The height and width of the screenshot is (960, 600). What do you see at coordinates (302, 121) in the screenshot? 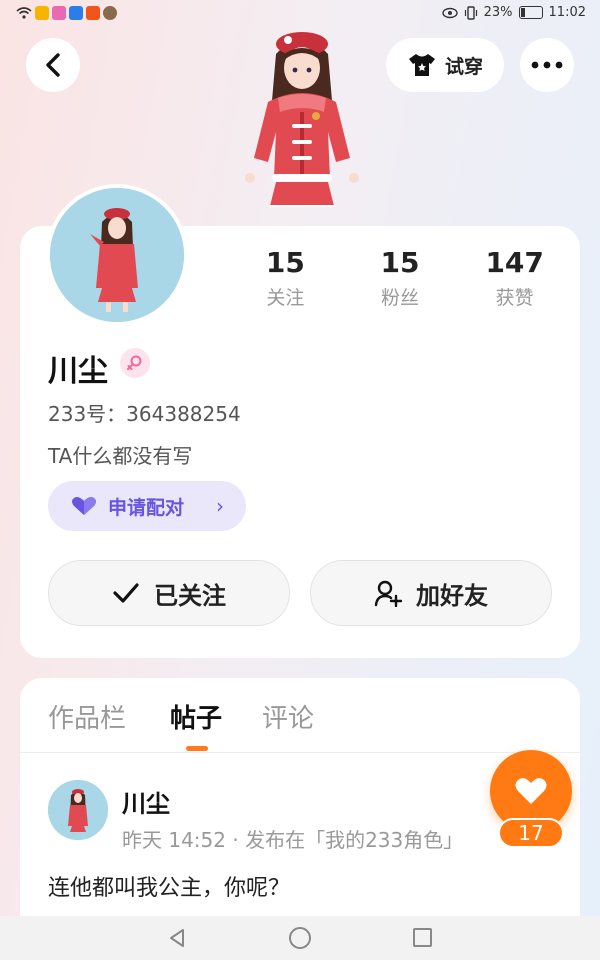
I see `character-avatar-figure` at bounding box center [302, 121].